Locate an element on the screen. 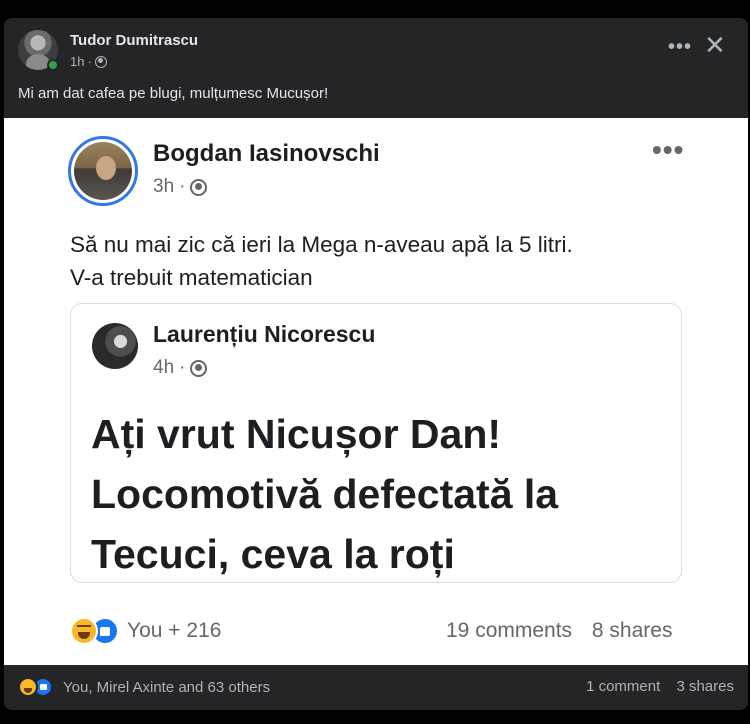  comments-count-link: 1 comment is located at coordinates (623, 686).